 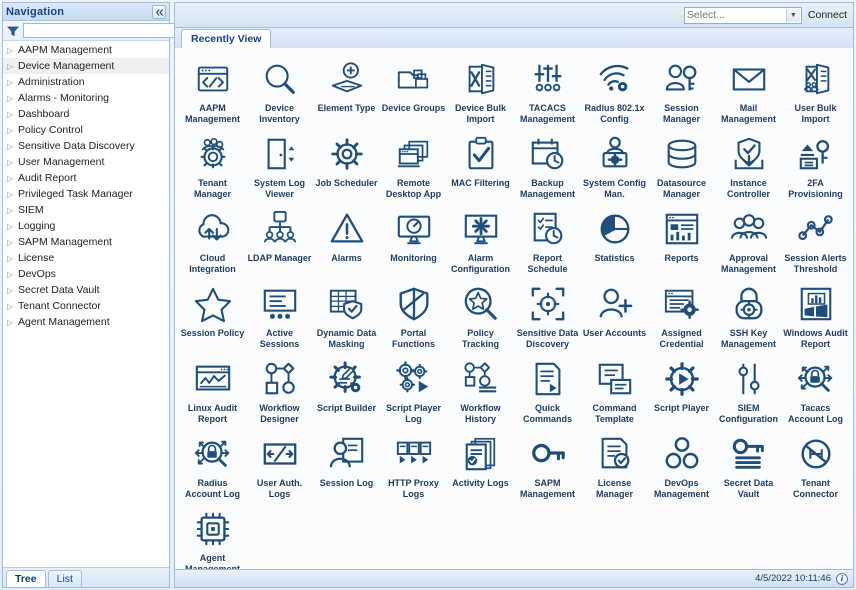 I want to click on tile-user-auth-logs: User Auth. Logs, so click(x=279, y=466).